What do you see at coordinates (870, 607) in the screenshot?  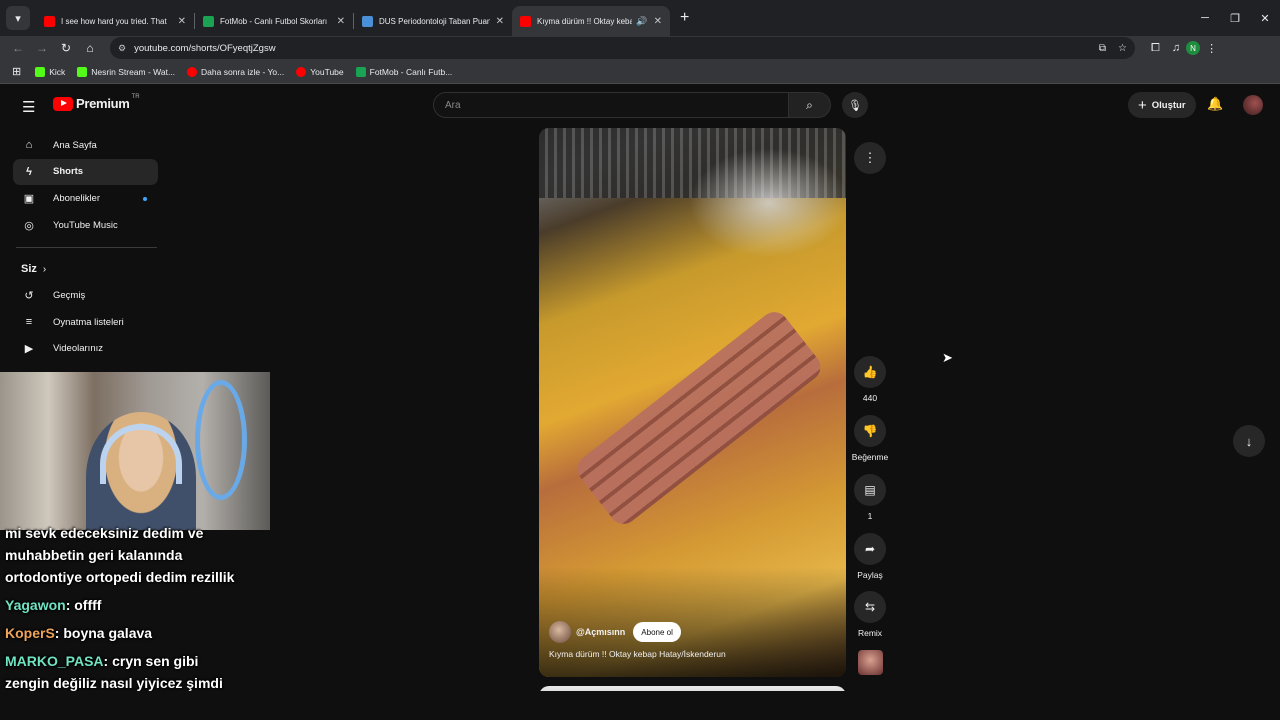 I see `remix-button: ⇆` at bounding box center [870, 607].